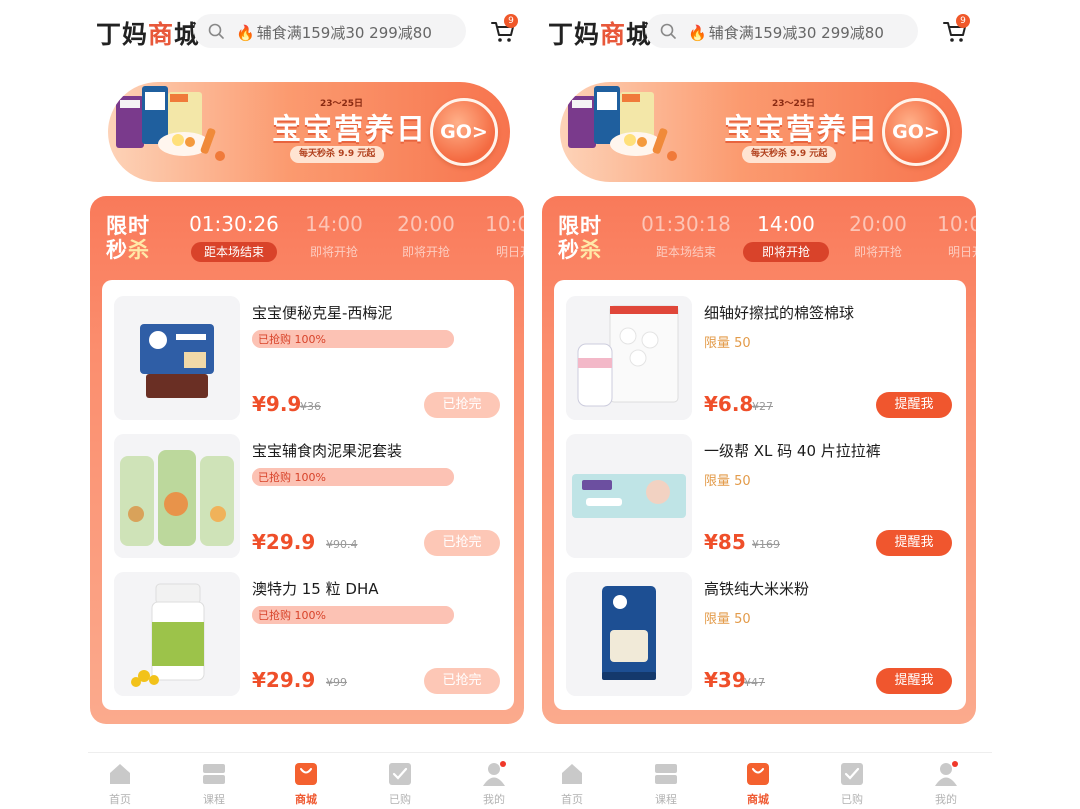 This screenshot has width=1080, height=809. What do you see at coordinates (337, 154) in the screenshot?
I see `banner-subtitle: 每天秒杀 9.9 元起` at bounding box center [337, 154].